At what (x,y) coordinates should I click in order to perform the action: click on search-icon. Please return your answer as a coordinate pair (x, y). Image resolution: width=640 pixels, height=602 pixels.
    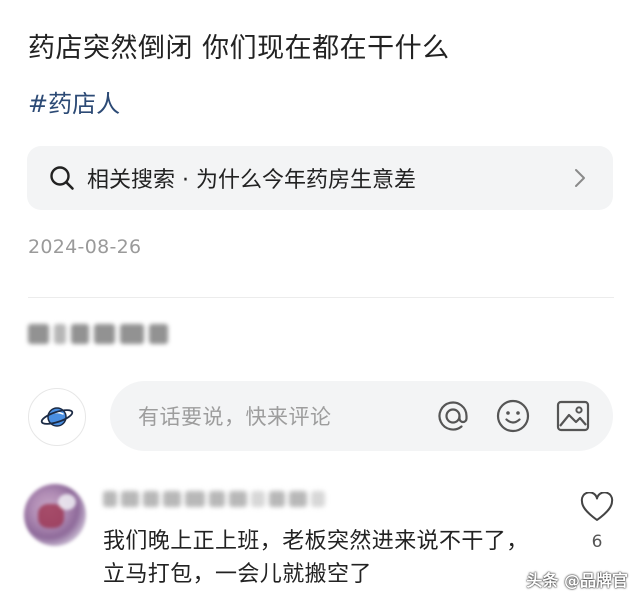
    Looking at the image, I should click on (62, 178).